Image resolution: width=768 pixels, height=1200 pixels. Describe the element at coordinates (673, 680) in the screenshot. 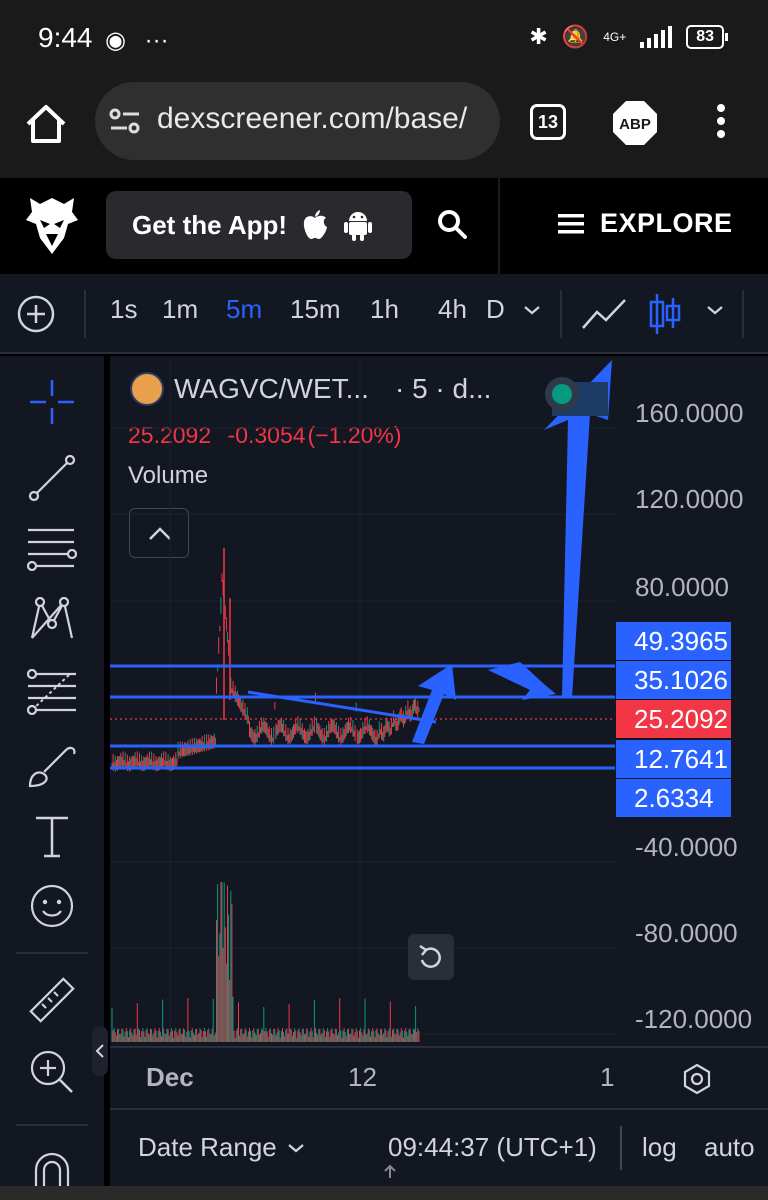

I see `horizontal-line-price-tag: 35.1026` at that location.